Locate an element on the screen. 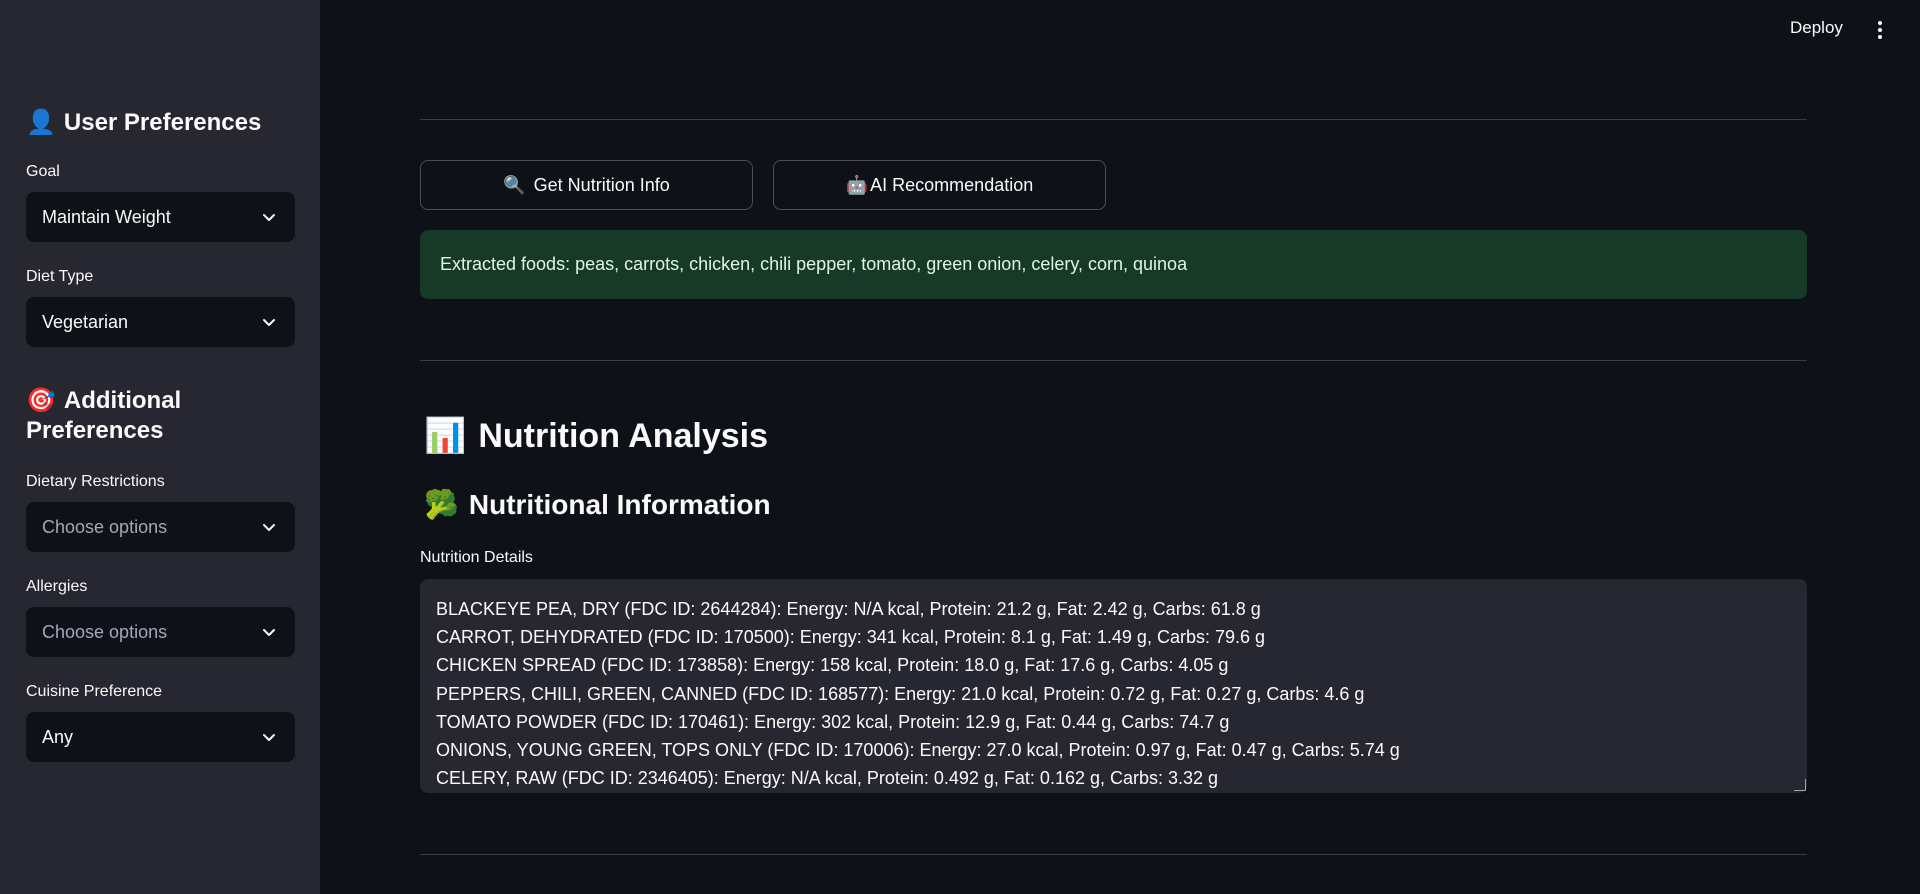 This screenshot has height=894, width=1920. magnifier-icon: 🔍 is located at coordinates (514, 184).